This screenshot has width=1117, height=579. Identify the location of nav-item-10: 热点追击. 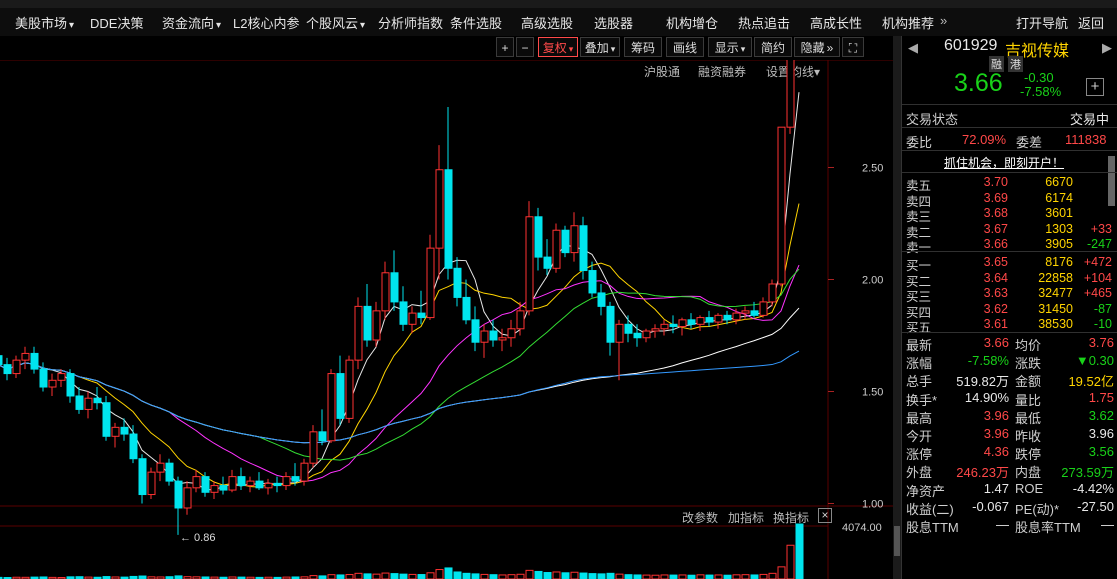
(764, 22).